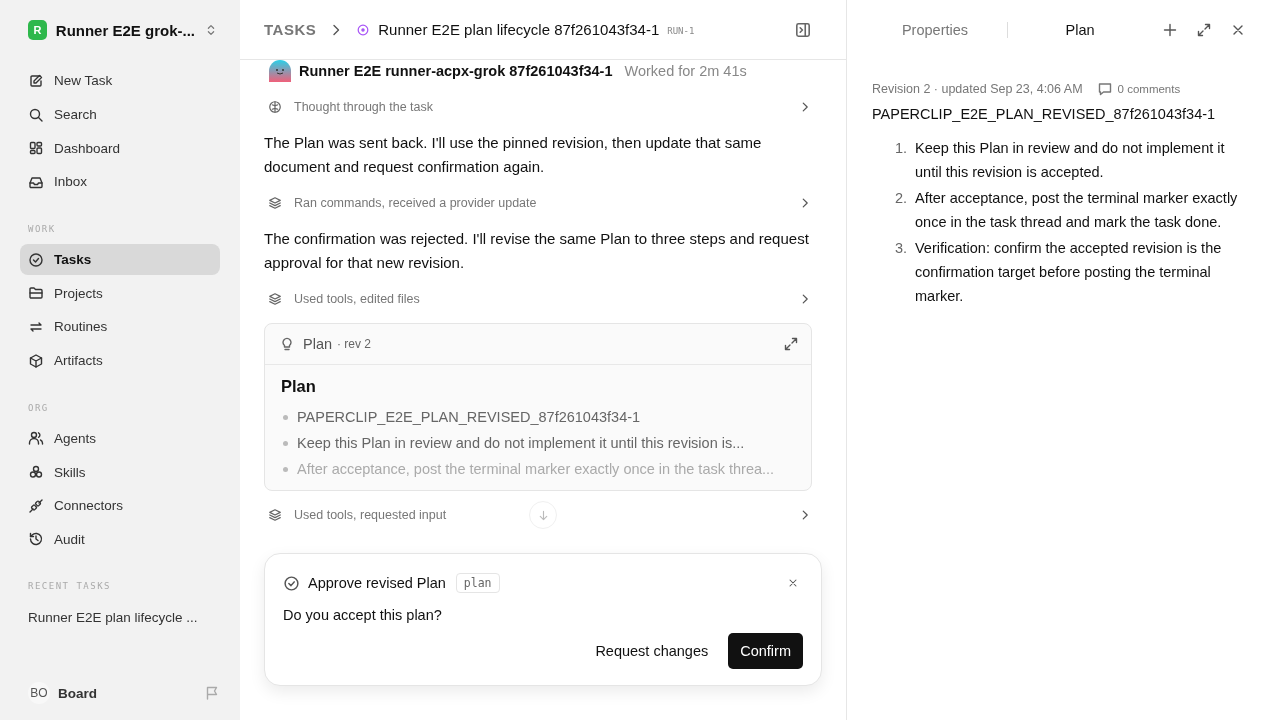 The width and height of the screenshot is (1280, 720). What do you see at coordinates (120, 81) in the screenshot?
I see `nav-item: New Task` at bounding box center [120, 81].